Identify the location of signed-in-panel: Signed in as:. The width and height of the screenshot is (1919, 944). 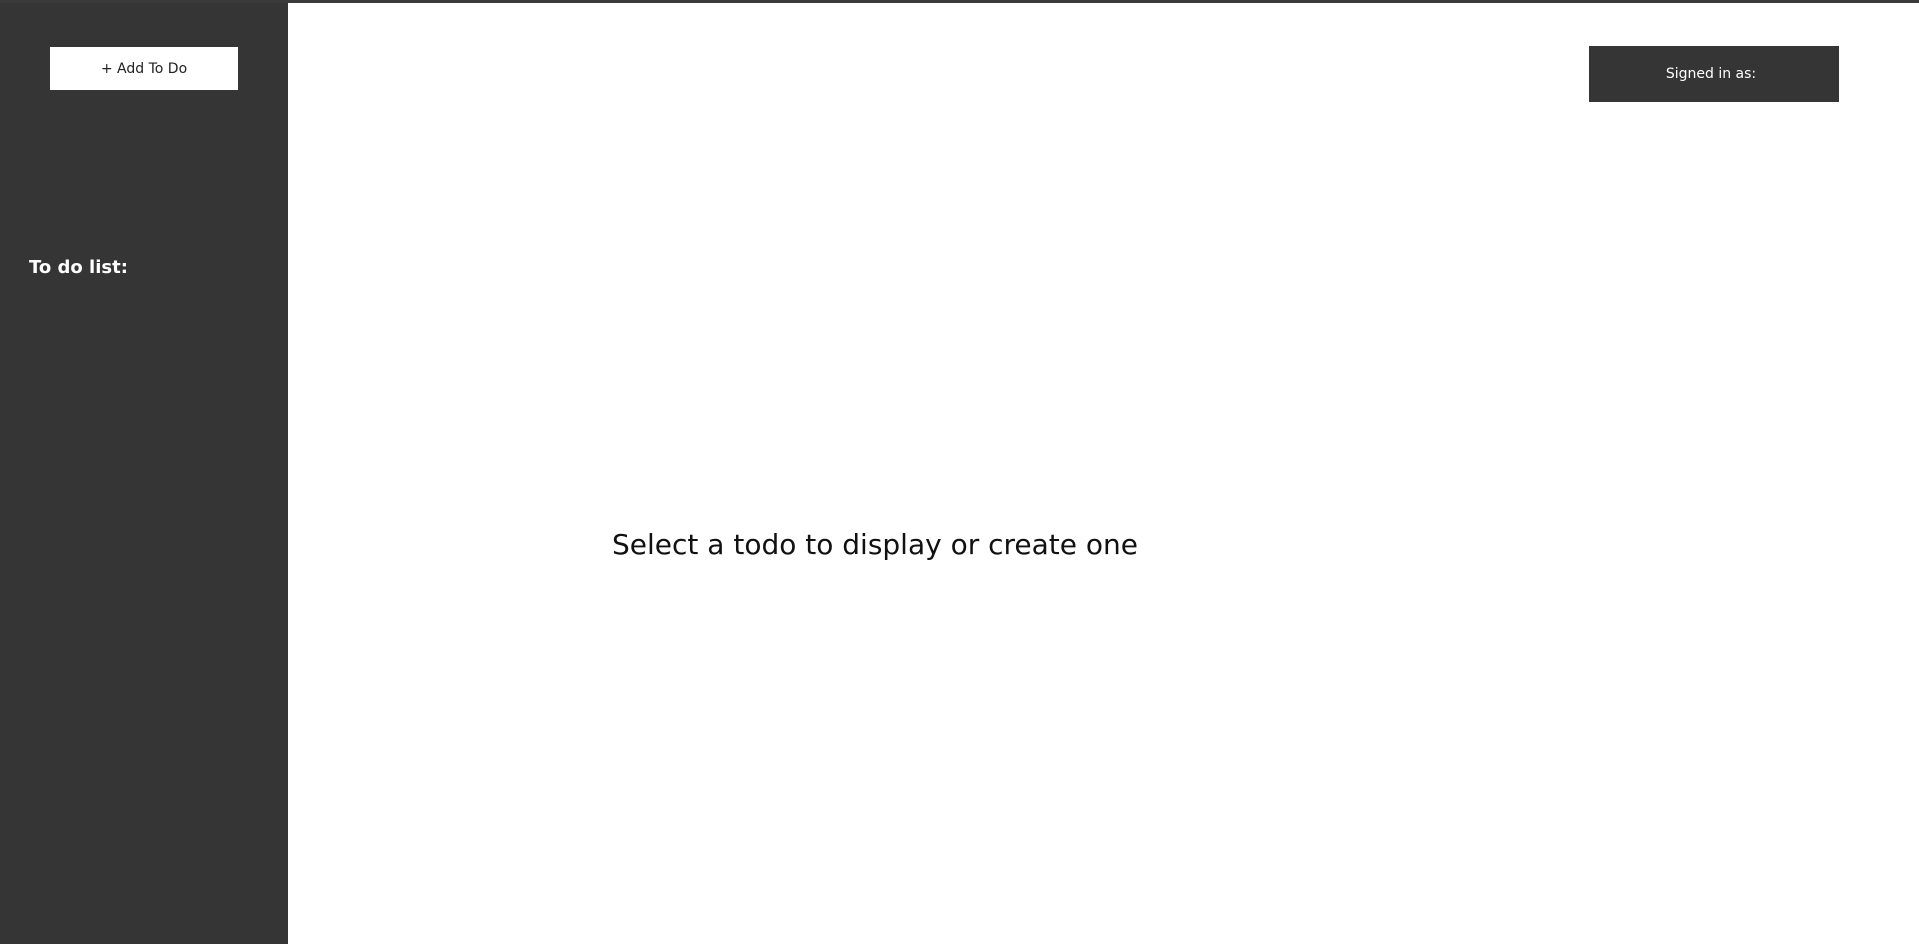
(1714, 74).